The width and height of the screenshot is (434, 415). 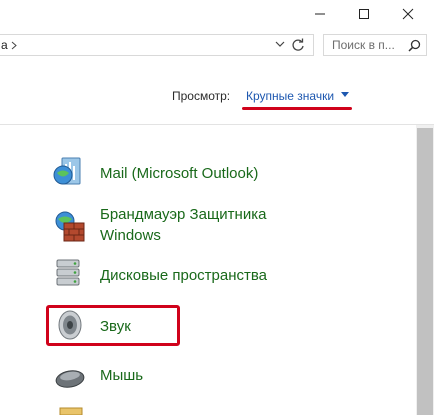 I want to click on minimize-icon, so click(x=320, y=14).